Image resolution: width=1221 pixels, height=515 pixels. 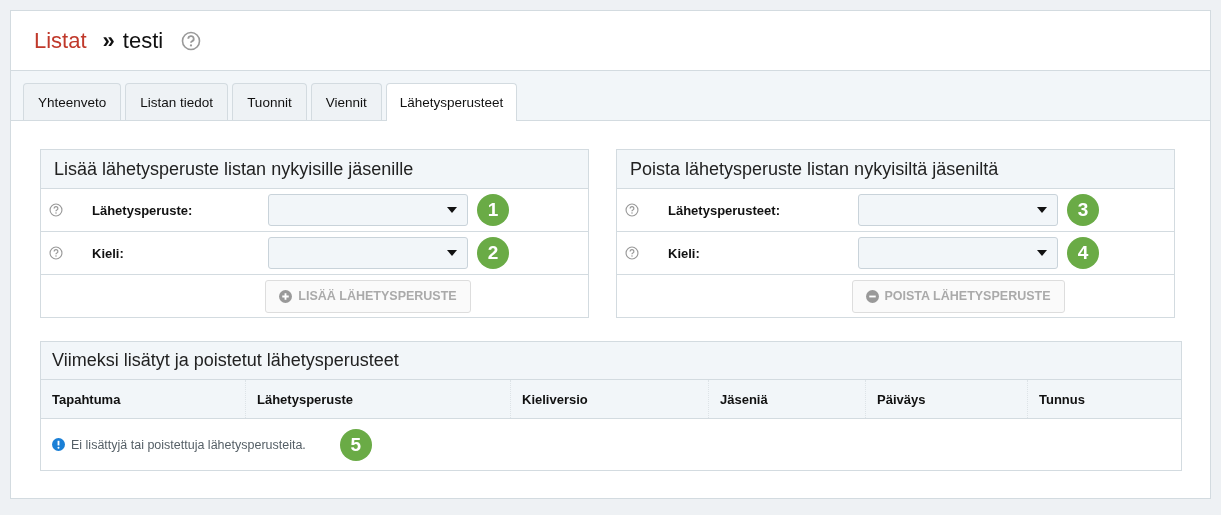 What do you see at coordinates (286, 296) in the screenshot?
I see `plus-circle-icon` at bounding box center [286, 296].